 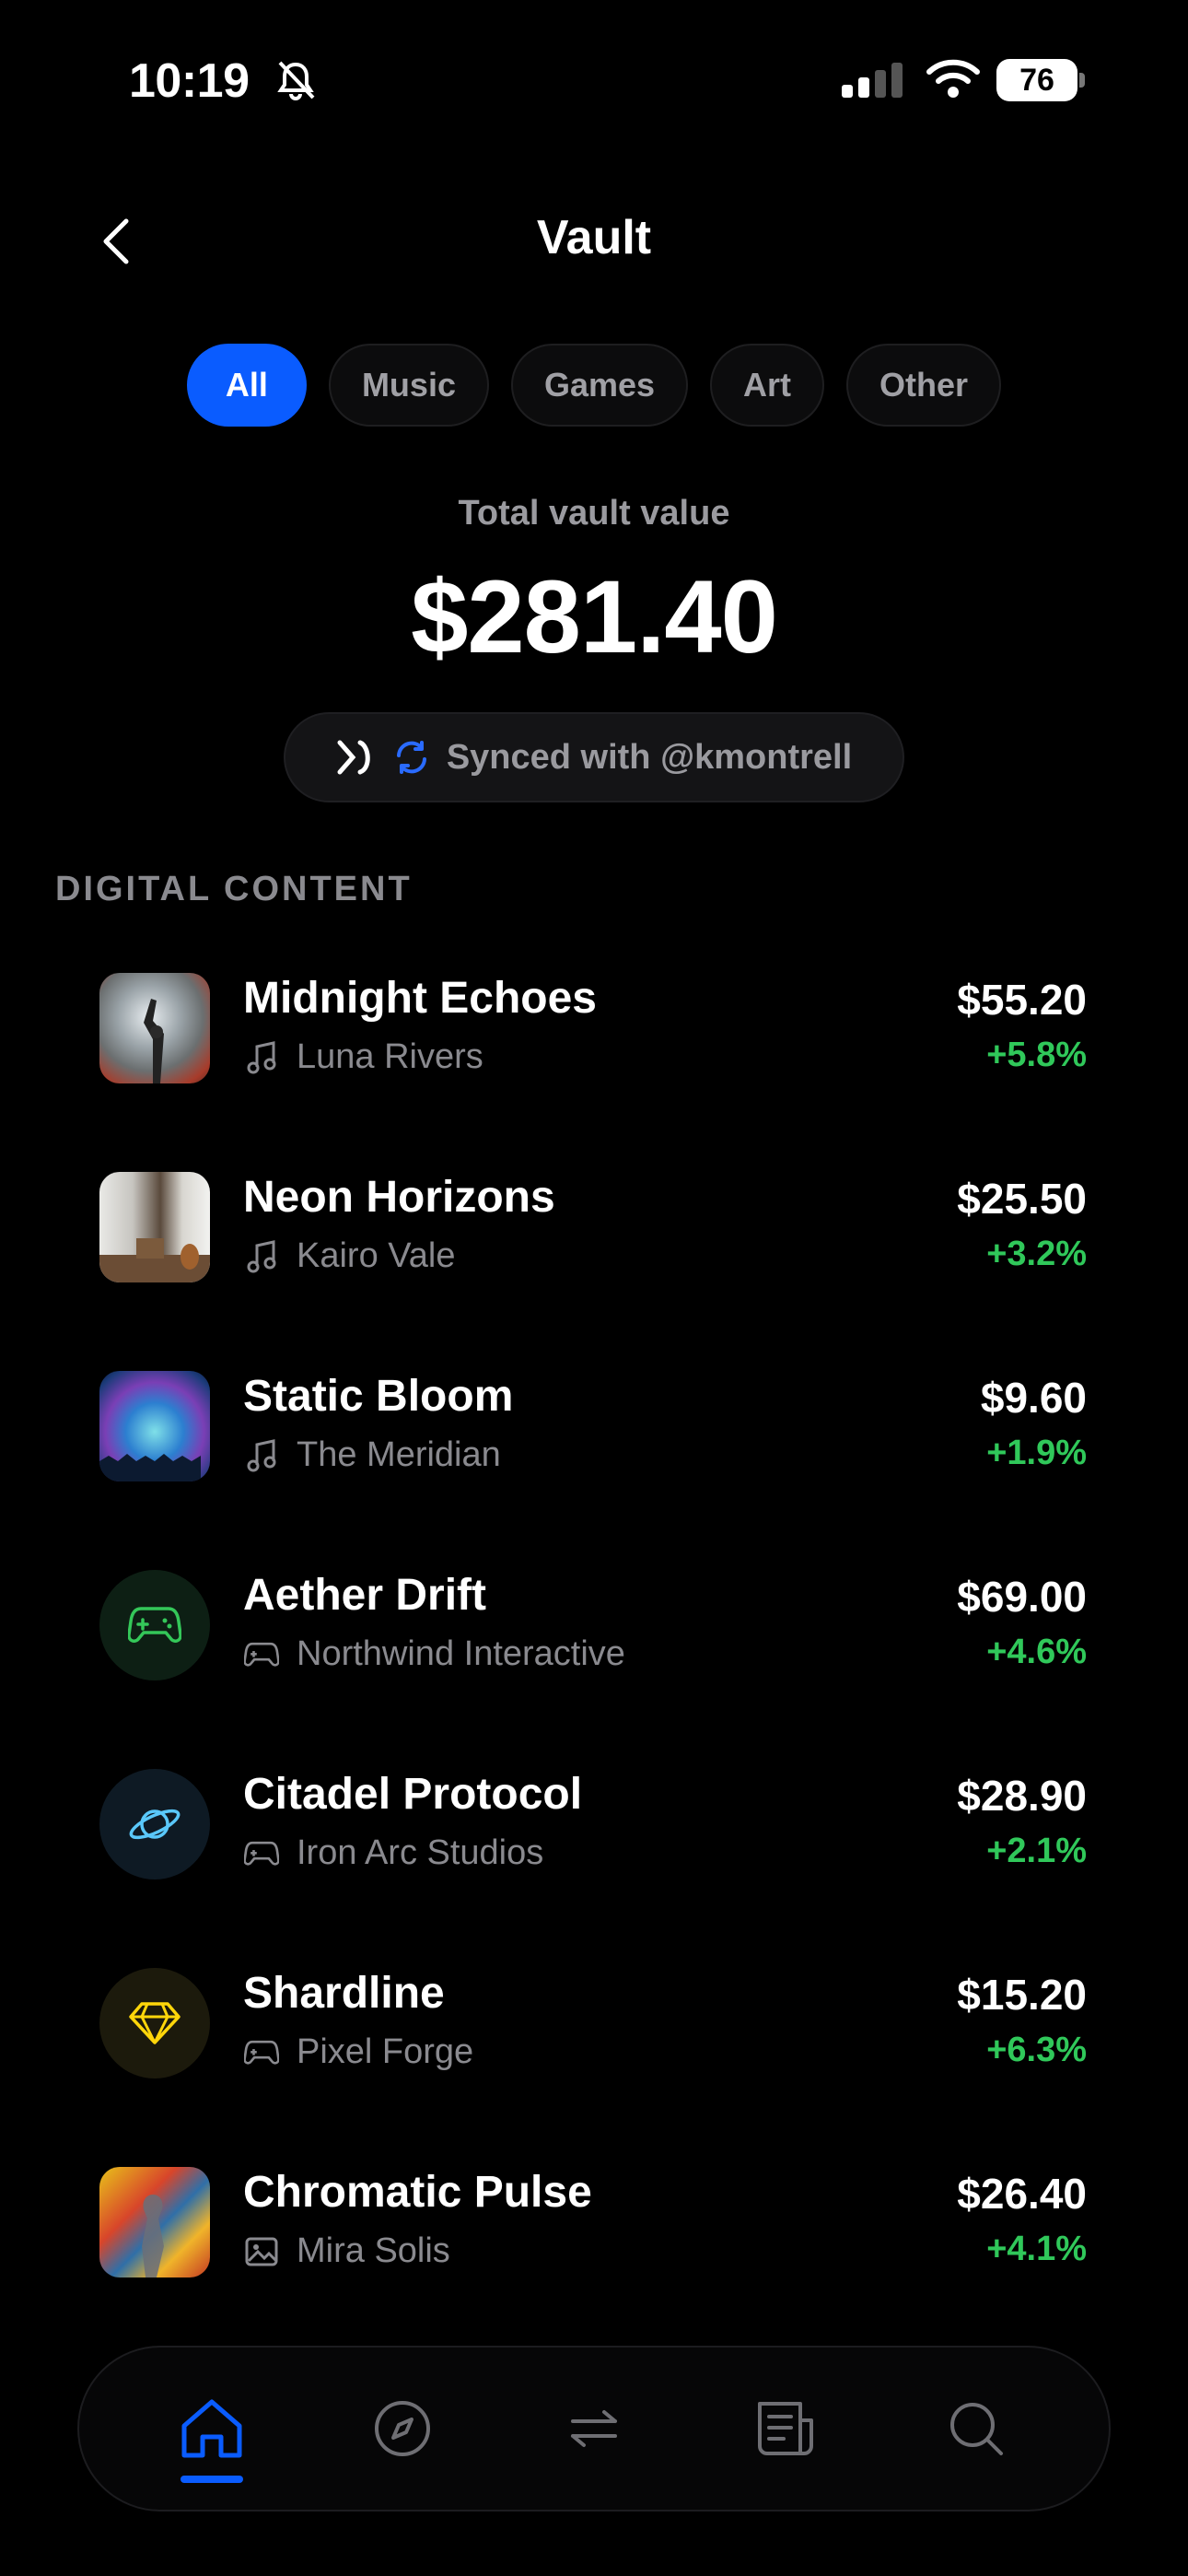 What do you see at coordinates (420, 1852) in the screenshot?
I see `item-creator-name: Iron Arc Studios` at bounding box center [420, 1852].